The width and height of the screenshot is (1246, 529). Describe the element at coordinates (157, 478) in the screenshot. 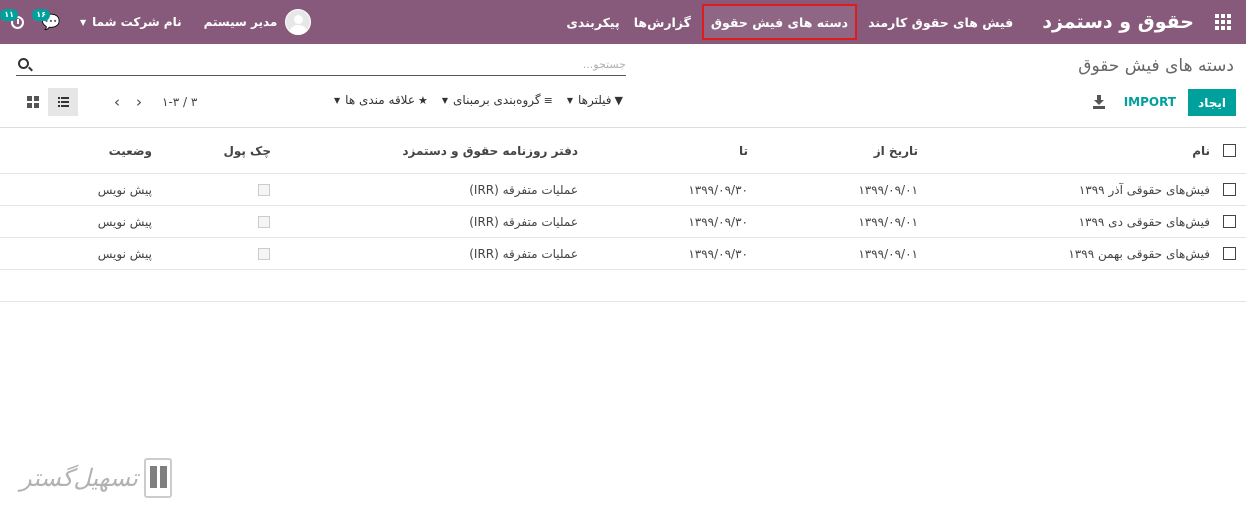

I see `watermark-logo-icon` at that location.